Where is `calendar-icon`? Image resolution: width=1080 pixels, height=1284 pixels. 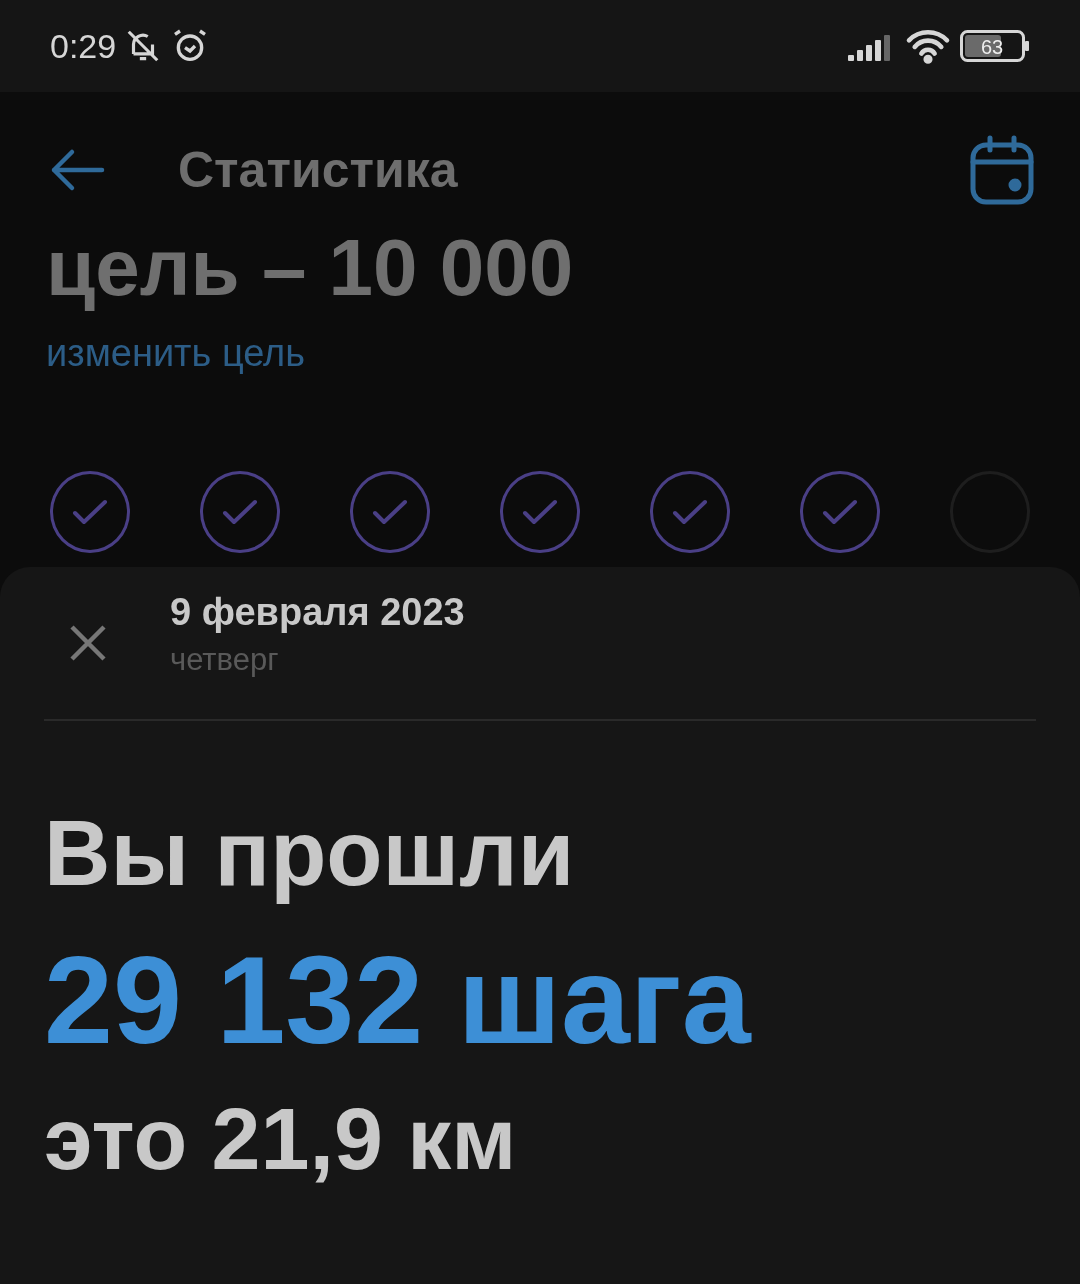
calendar-icon is located at coordinates (1002, 170).